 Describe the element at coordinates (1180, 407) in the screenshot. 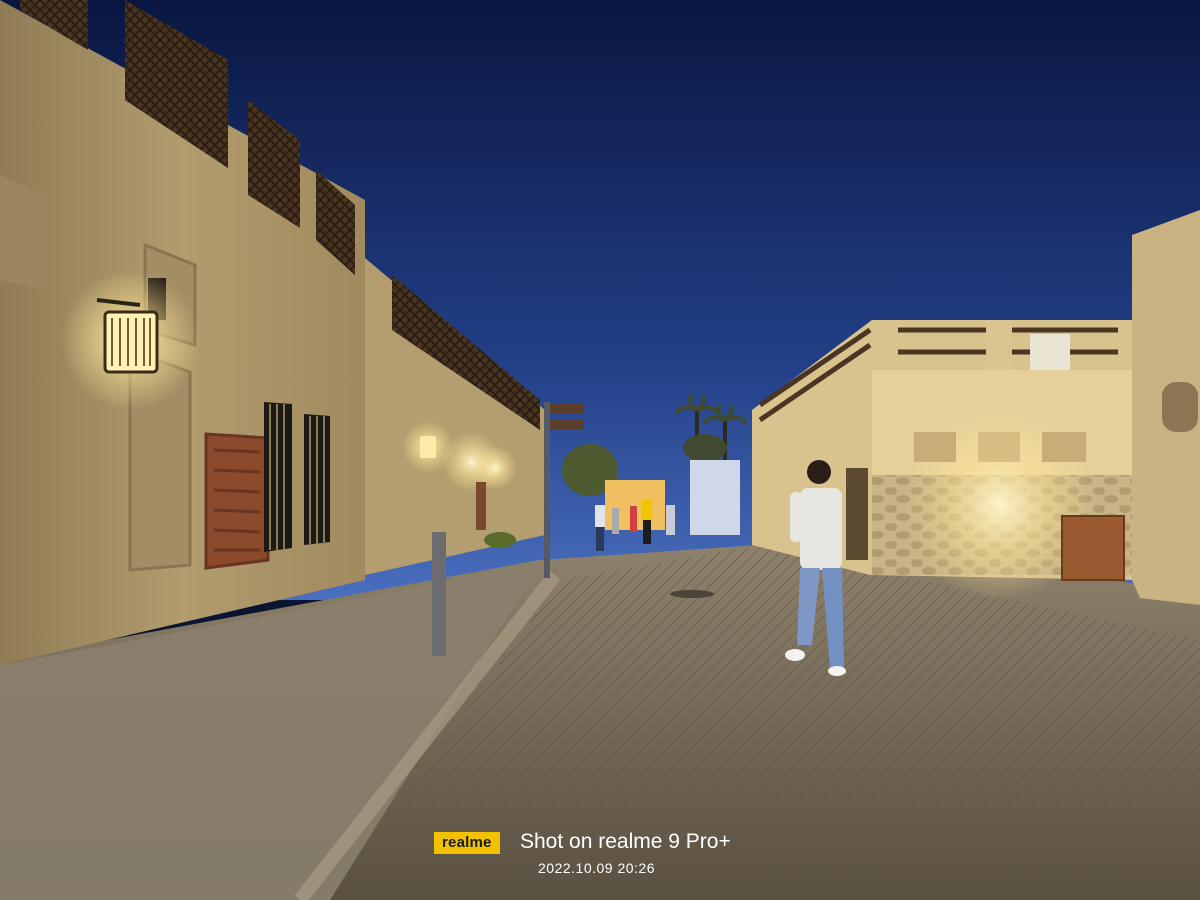

I see `arched-window` at that location.